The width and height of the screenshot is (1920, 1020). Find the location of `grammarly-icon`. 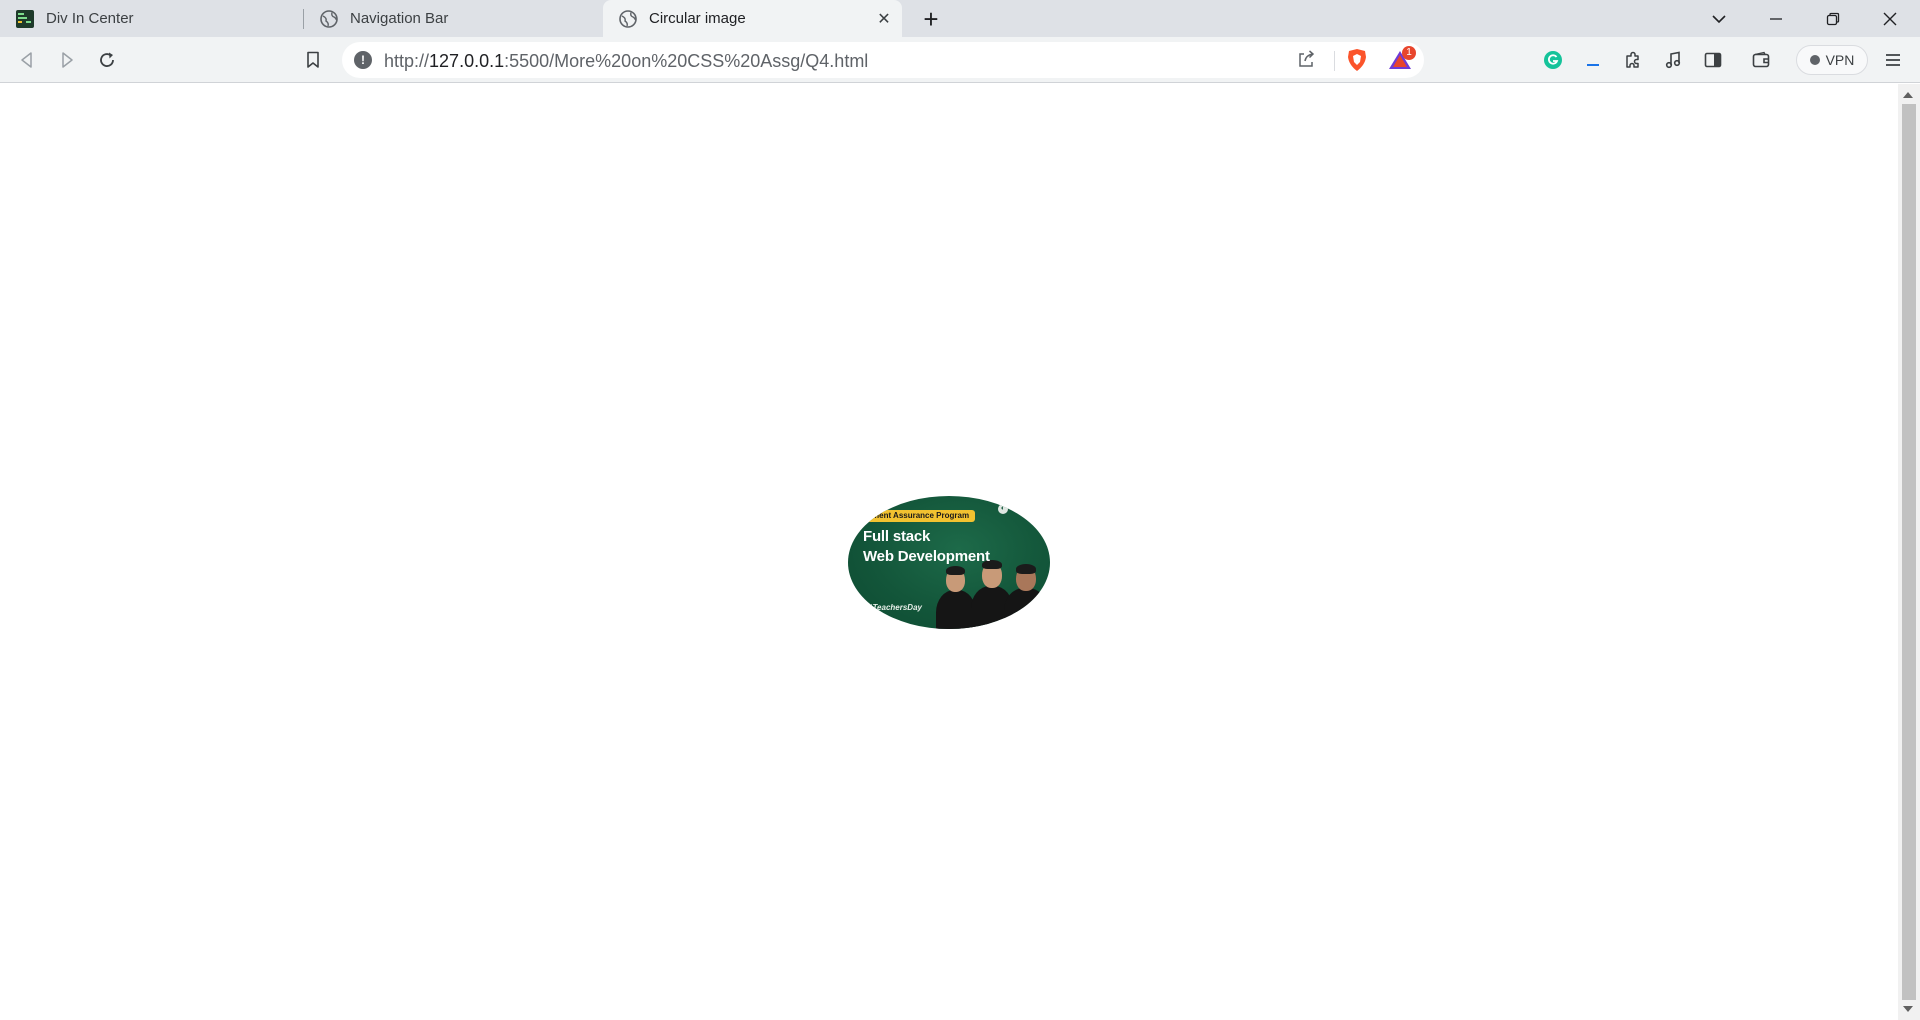

grammarly-icon is located at coordinates (1553, 60).